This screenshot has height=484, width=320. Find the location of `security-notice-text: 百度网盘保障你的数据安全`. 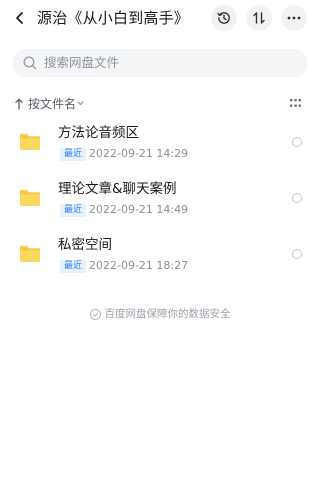

security-notice-text: 百度网盘保障你的数据安全 is located at coordinates (167, 314).